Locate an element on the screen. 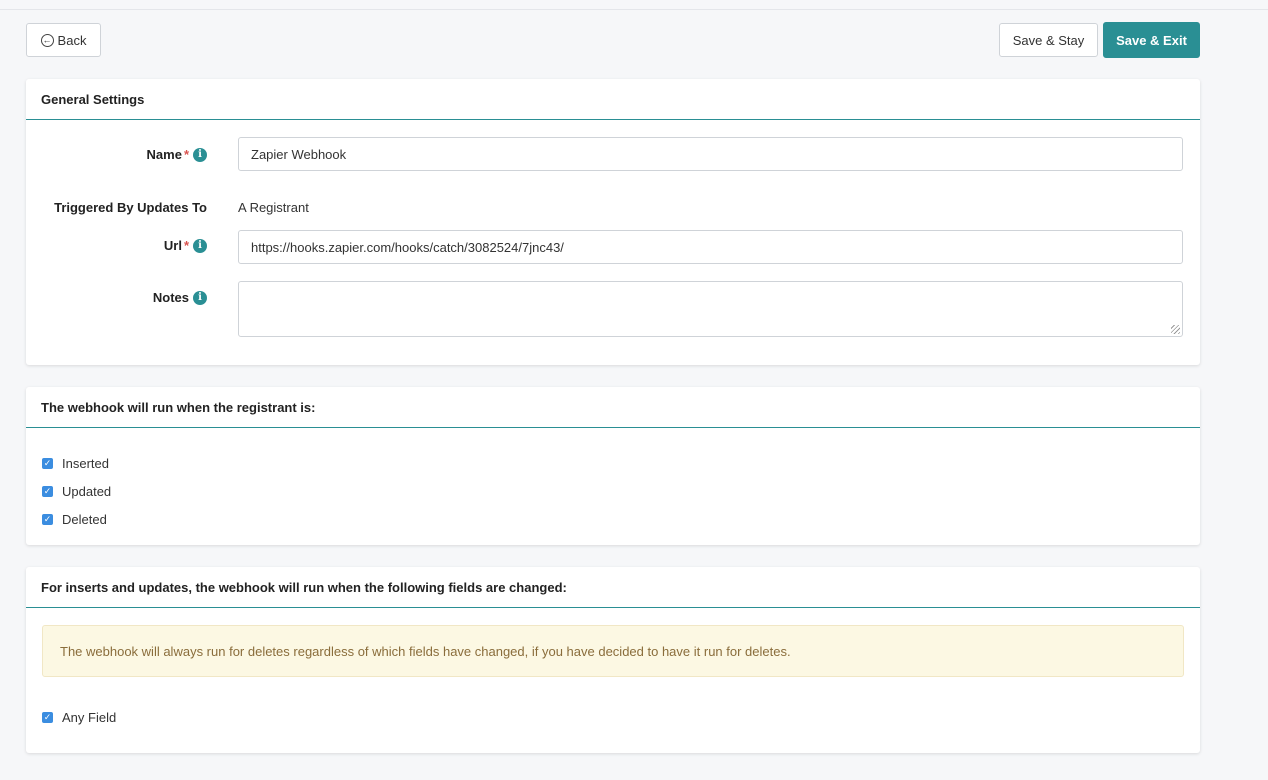  checkbox-any-field: ✓ Any Field is located at coordinates (79, 717).